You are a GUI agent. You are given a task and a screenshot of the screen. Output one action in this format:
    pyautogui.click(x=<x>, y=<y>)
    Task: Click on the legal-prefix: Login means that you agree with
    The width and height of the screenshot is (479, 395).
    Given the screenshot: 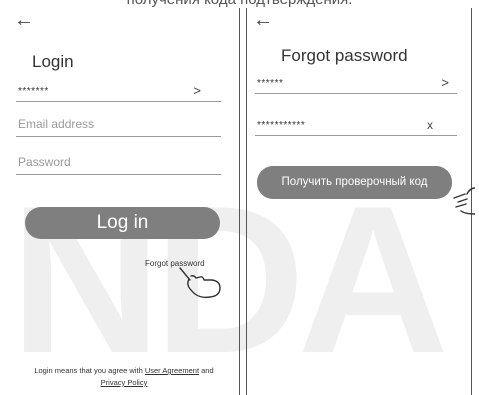 What is the action you would take?
    pyautogui.click(x=88, y=370)
    